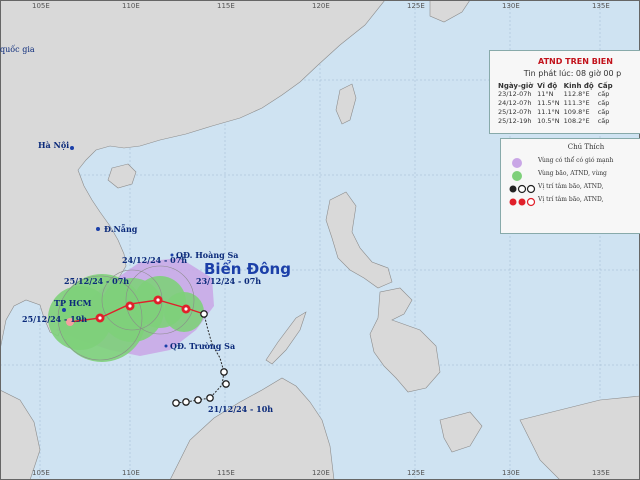 The height and width of the screenshot is (480, 640). I want to click on info-title: ATND TREN BIEN, so click(575, 61).